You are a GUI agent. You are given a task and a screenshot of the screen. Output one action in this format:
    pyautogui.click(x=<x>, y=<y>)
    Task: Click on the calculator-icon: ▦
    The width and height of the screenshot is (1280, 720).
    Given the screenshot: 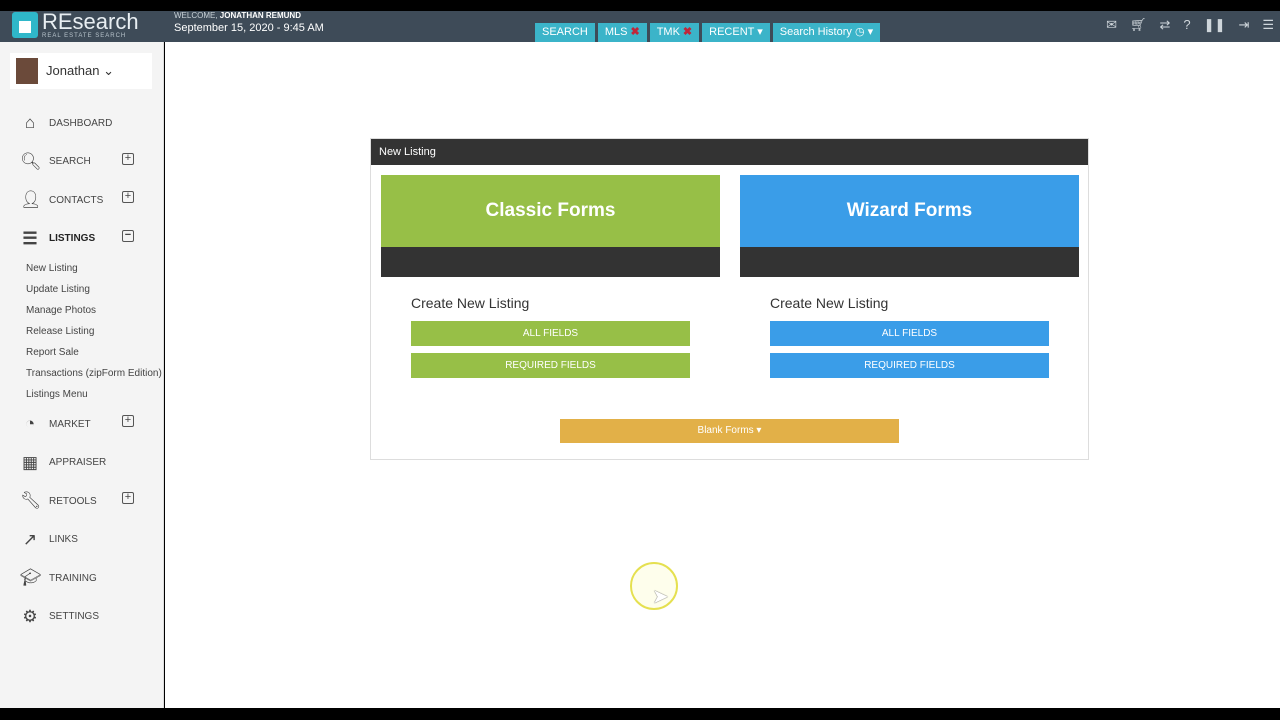 What is the action you would take?
    pyautogui.click(x=30, y=462)
    